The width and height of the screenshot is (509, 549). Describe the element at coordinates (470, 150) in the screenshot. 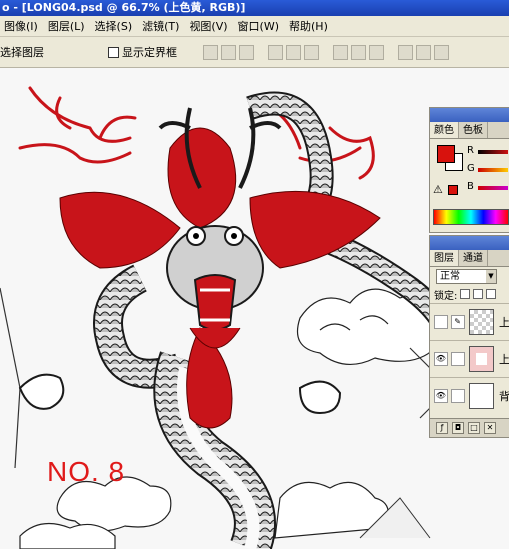

I see `channel-r-label: R` at that location.